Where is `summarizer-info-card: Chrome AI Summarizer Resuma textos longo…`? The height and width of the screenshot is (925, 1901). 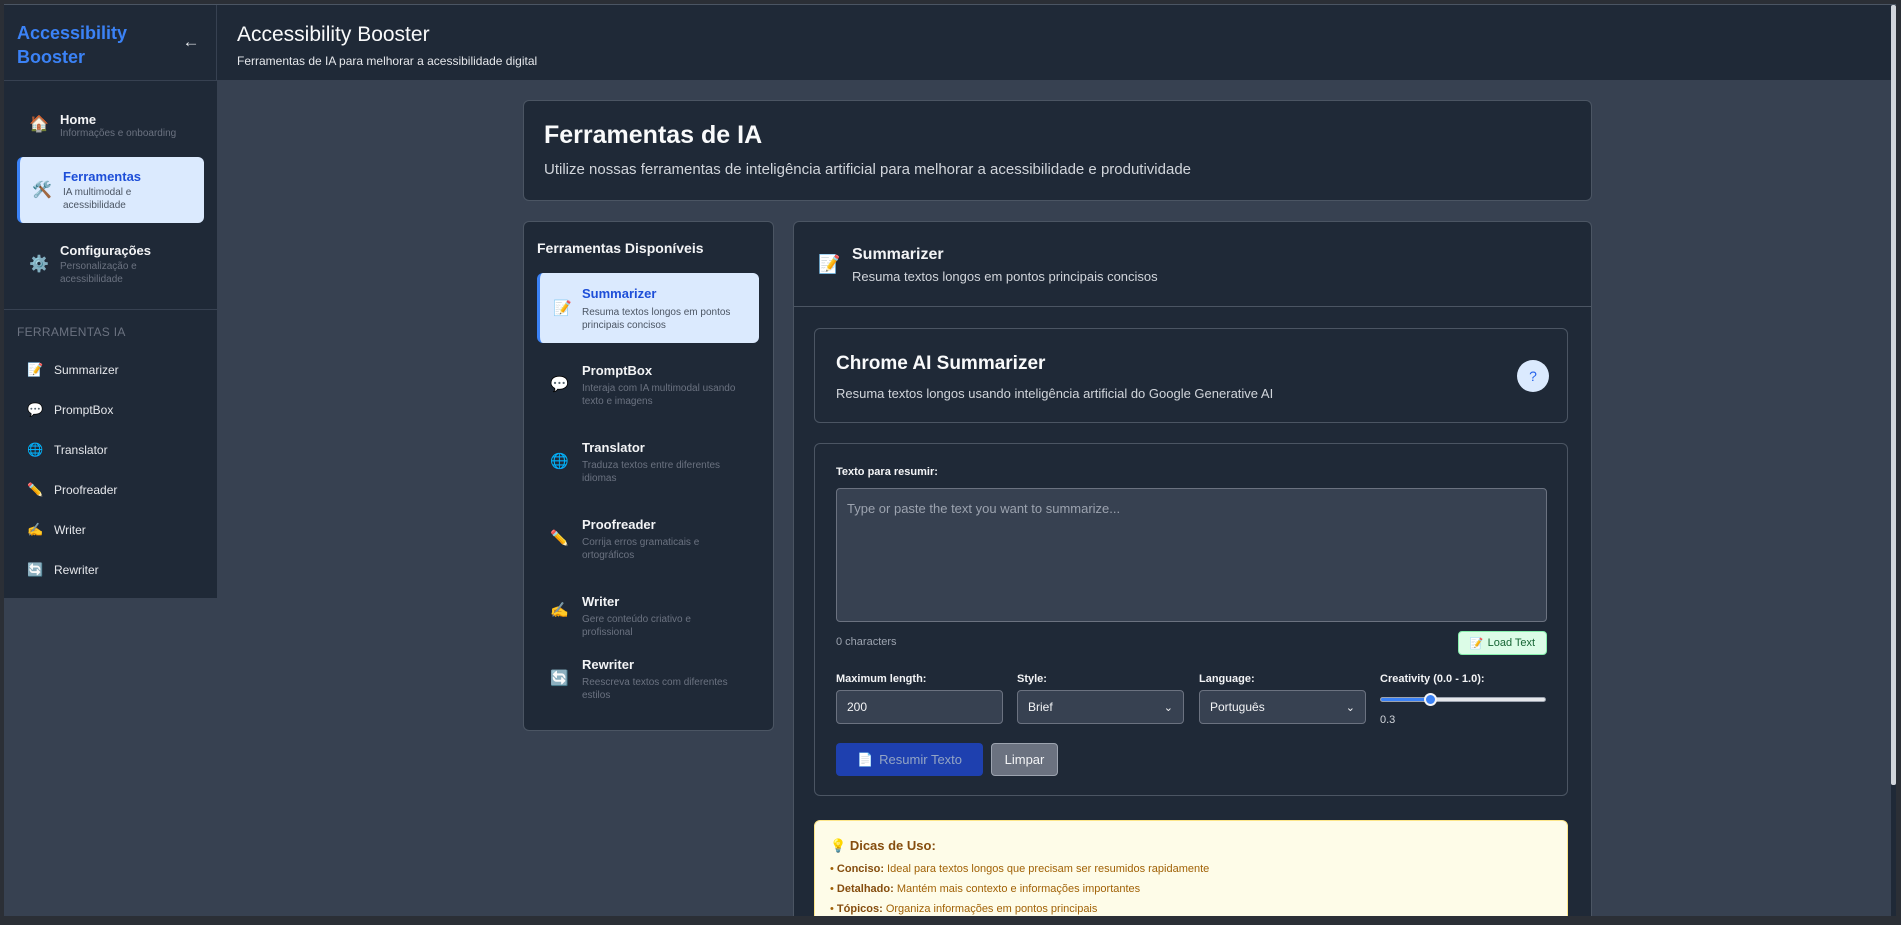 summarizer-info-card: Chrome AI Summarizer Resuma textos longo… is located at coordinates (1191, 375).